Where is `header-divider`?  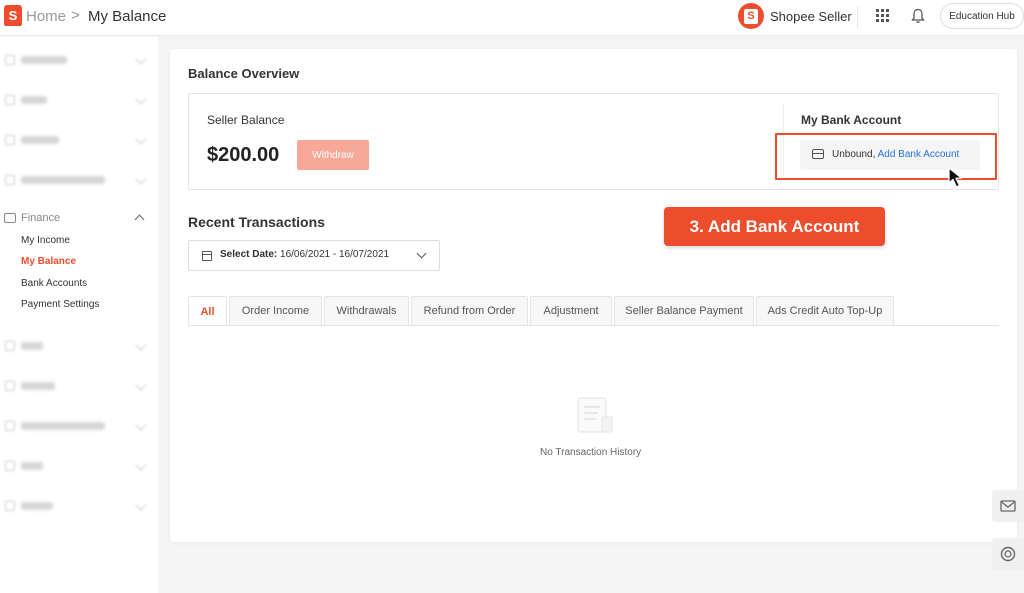 header-divider is located at coordinates (857, 17).